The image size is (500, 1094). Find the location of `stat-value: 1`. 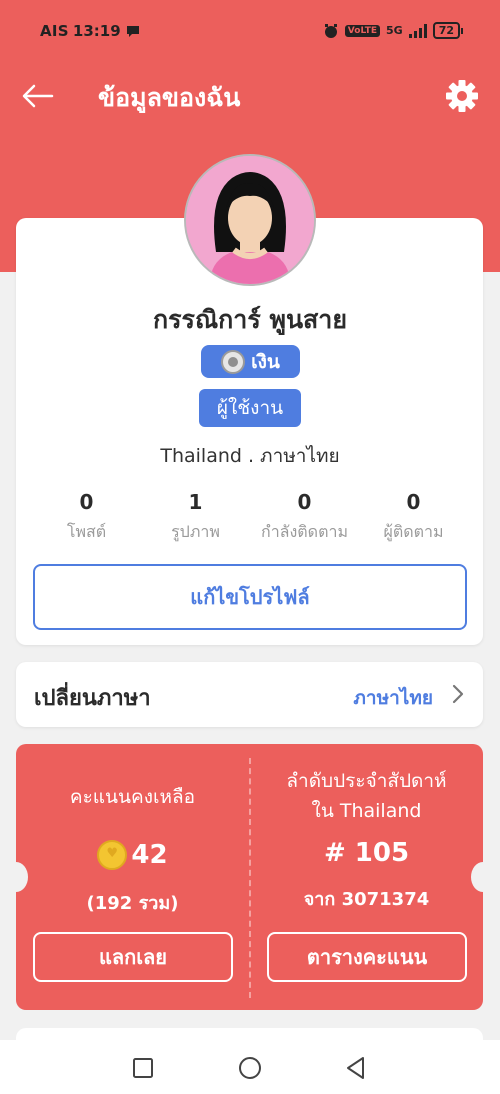

stat-value: 1 is located at coordinates (195, 502).